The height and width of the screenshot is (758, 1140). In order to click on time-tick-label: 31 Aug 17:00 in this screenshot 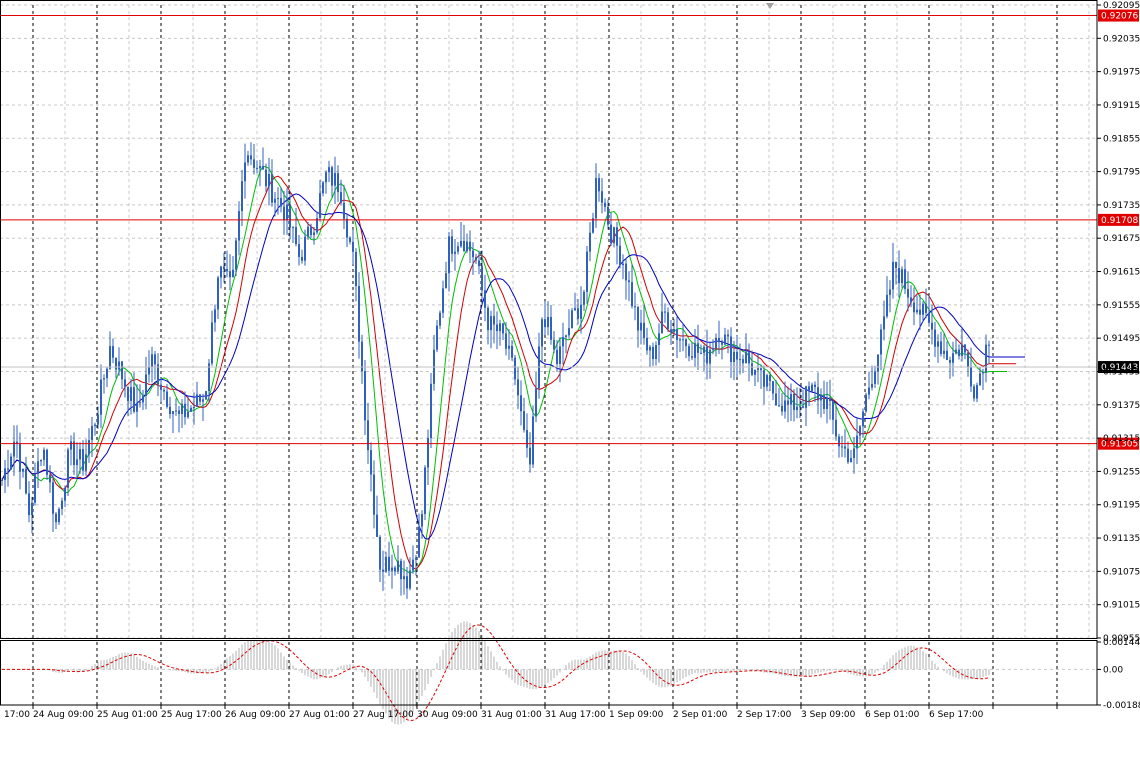, I will do `click(575, 715)`.